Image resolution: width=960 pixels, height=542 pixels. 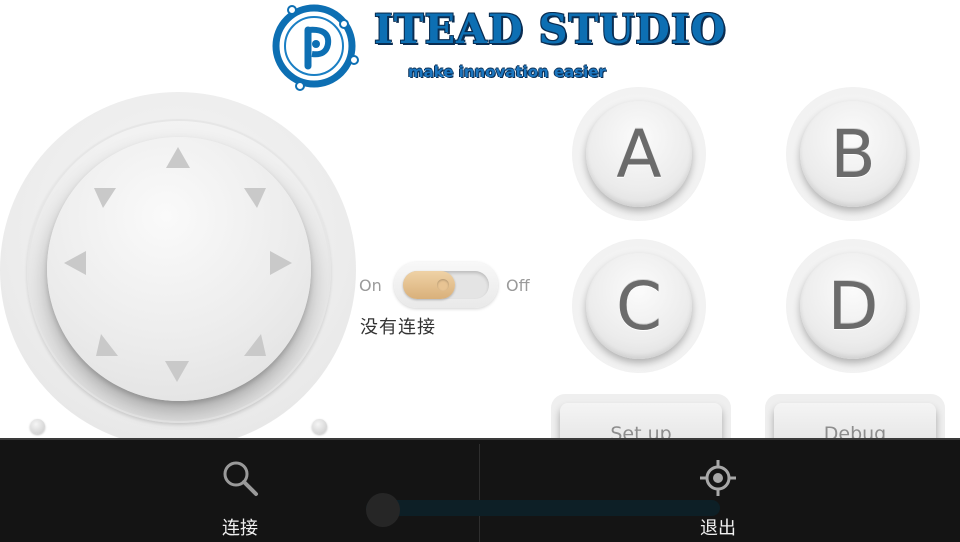 I want to click on button-c: C, so click(x=639, y=306).